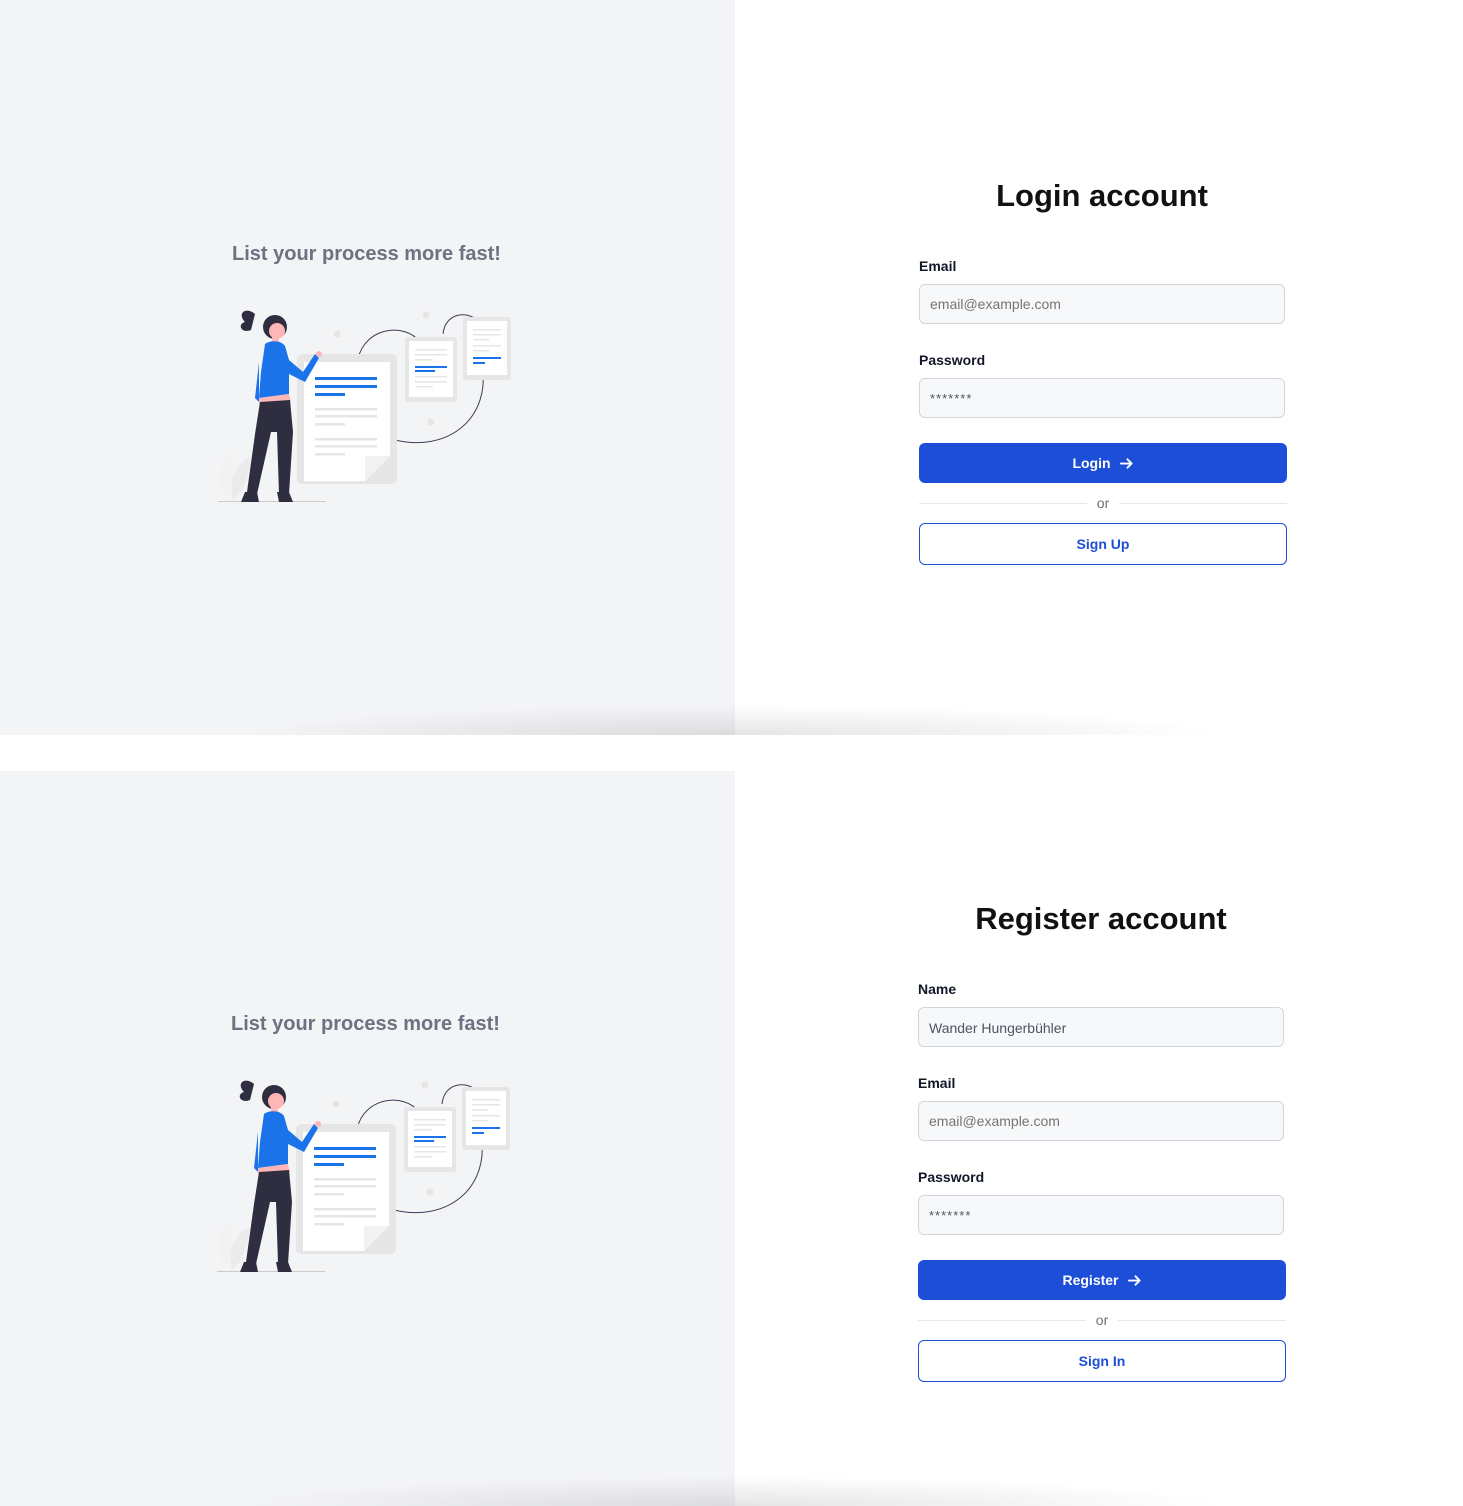 This screenshot has height=1506, width=1463. Describe the element at coordinates (1091, 463) in the screenshot. I see `login-button-label: Login` at that location.